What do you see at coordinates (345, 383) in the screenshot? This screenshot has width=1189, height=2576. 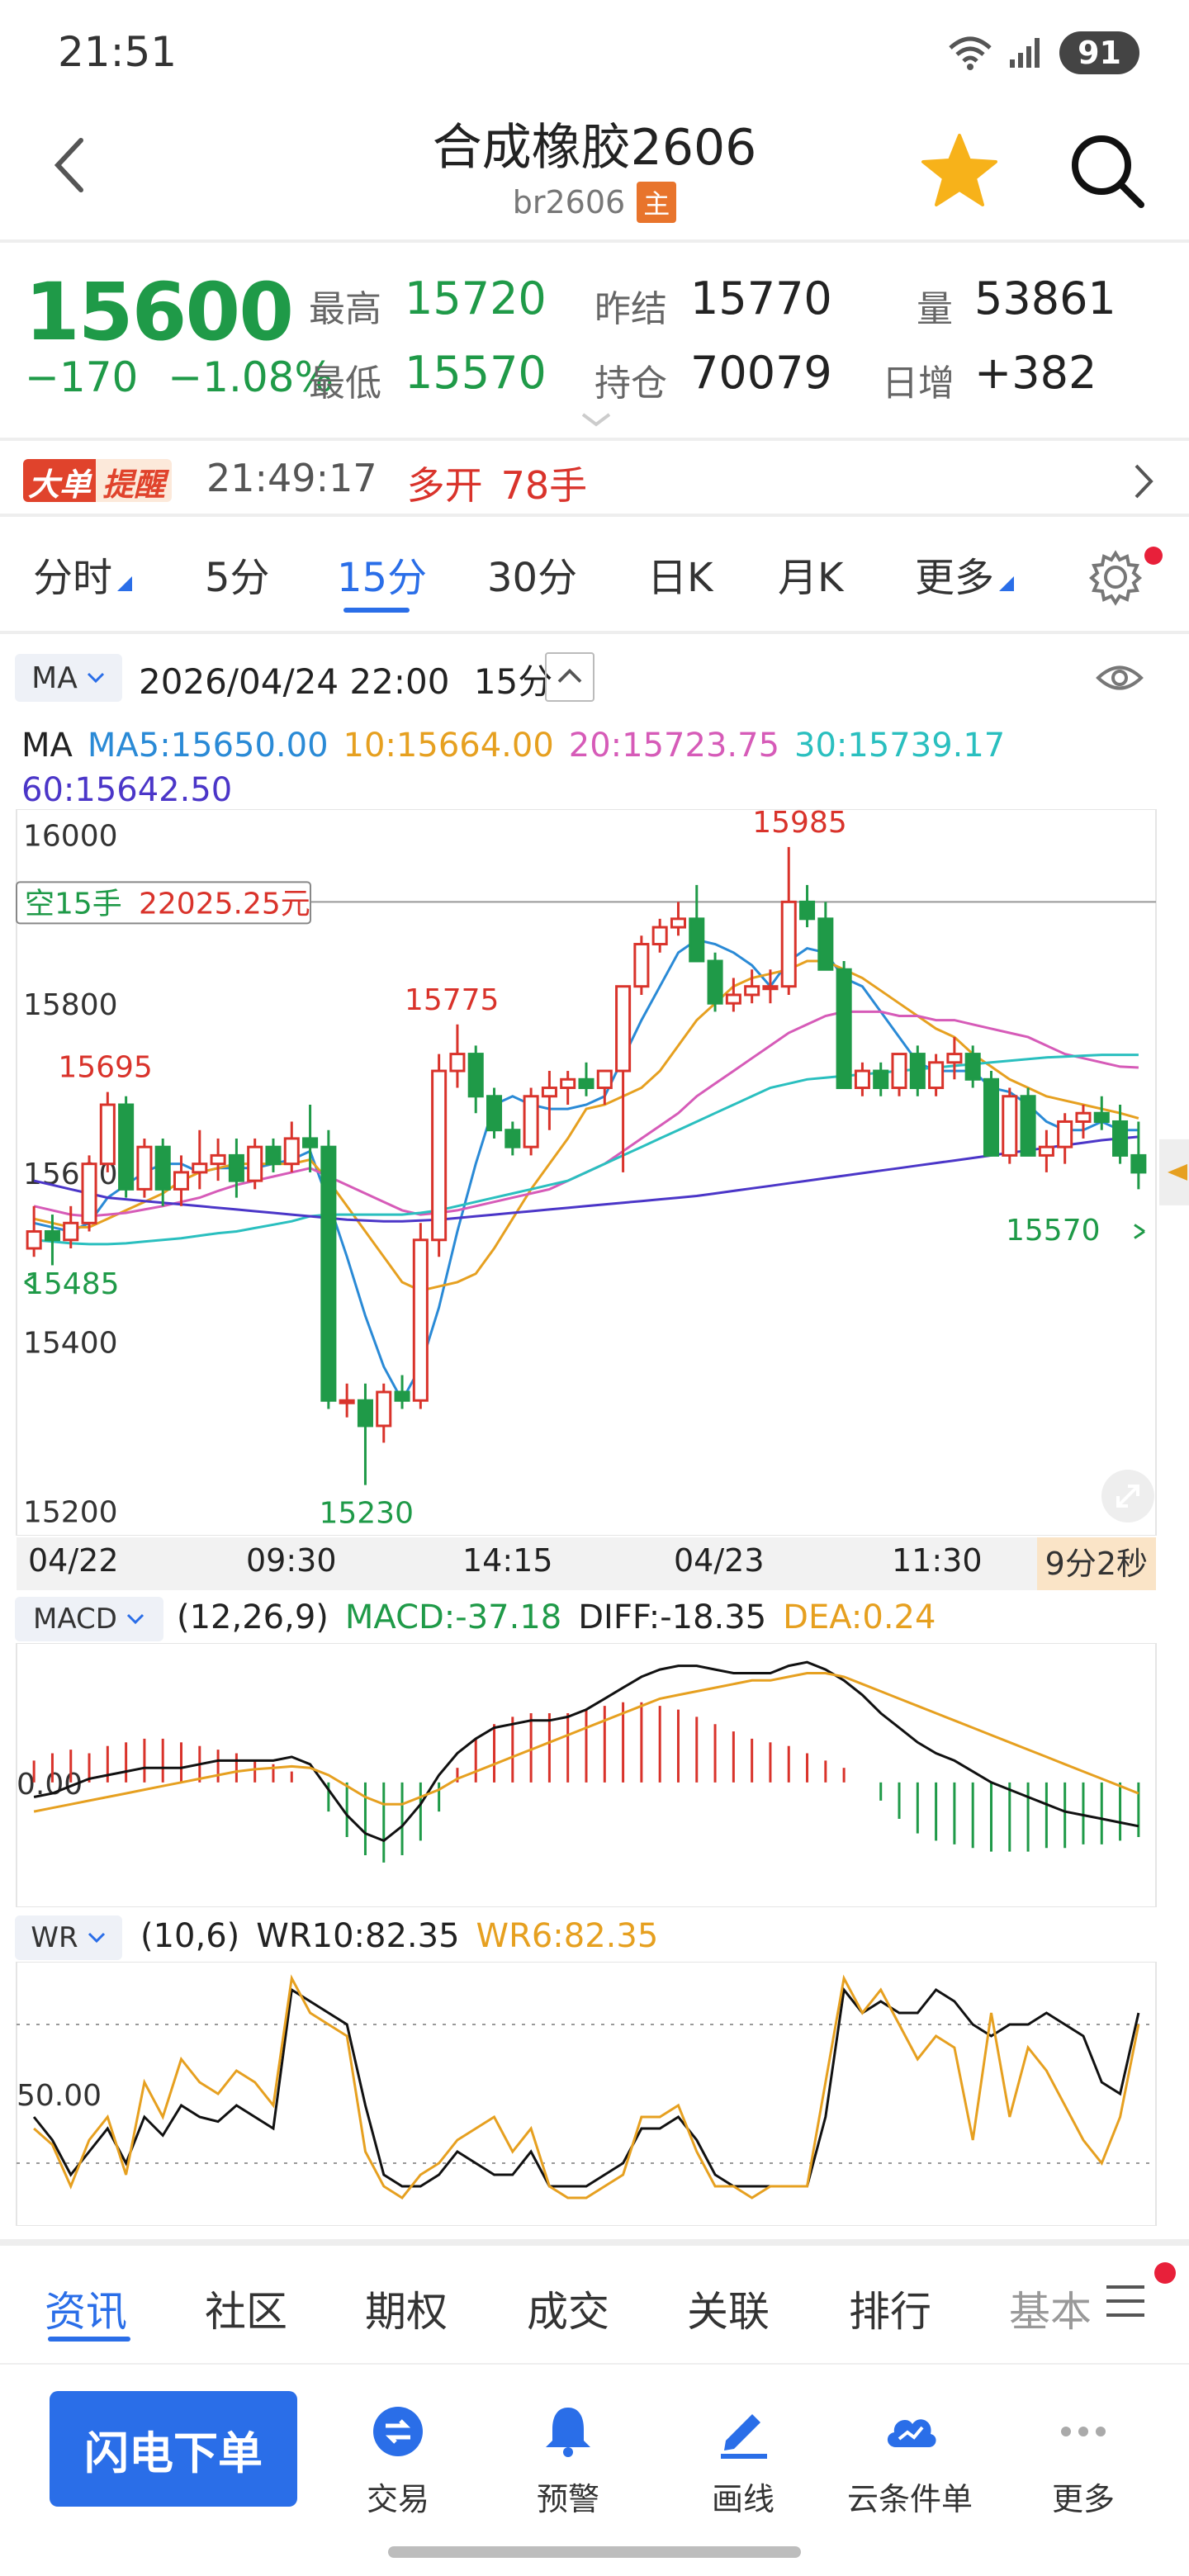 I see `low-label: 最低` at bounding box center [345, 383].